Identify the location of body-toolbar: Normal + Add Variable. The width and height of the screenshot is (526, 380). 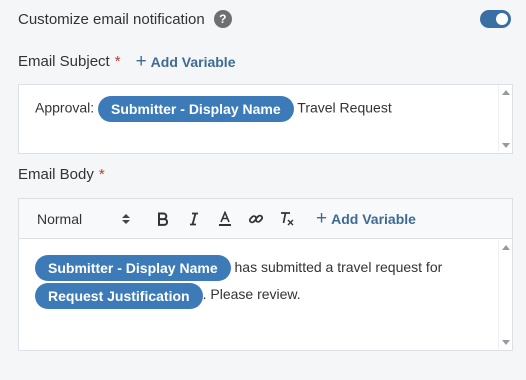
(265, 219).